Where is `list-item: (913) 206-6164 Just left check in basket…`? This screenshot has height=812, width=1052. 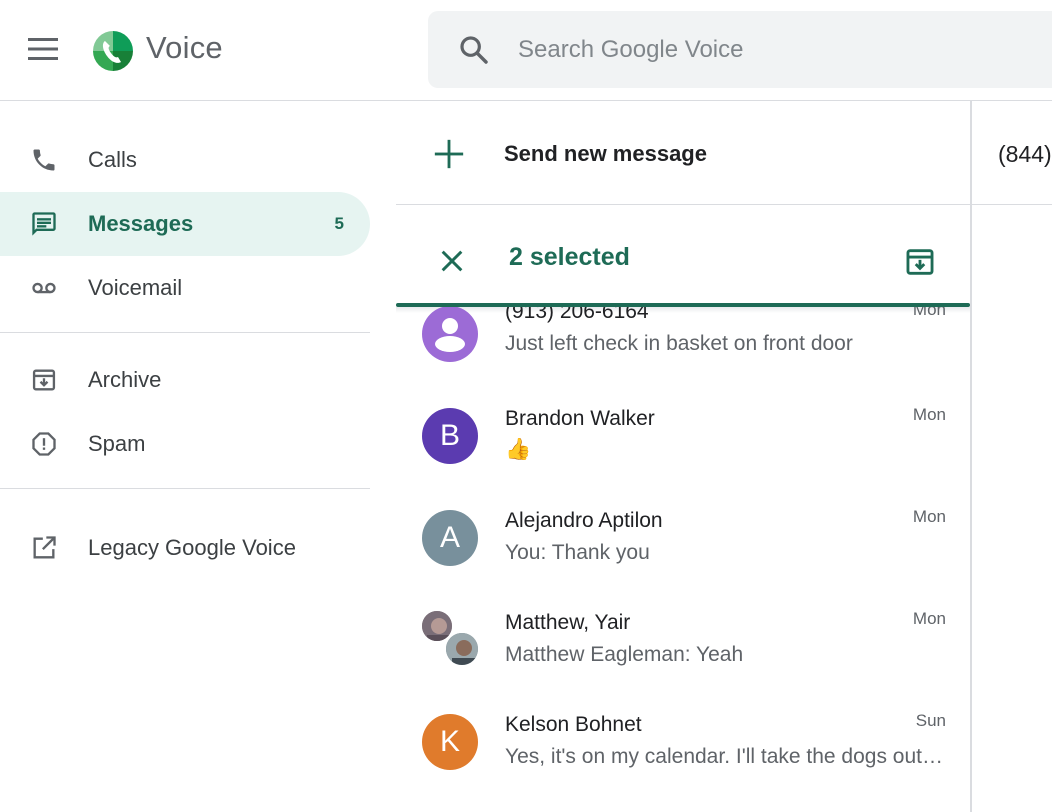 list-item: (913) 206-6164 Just left check in basket… is located at coordinates (683, 349).